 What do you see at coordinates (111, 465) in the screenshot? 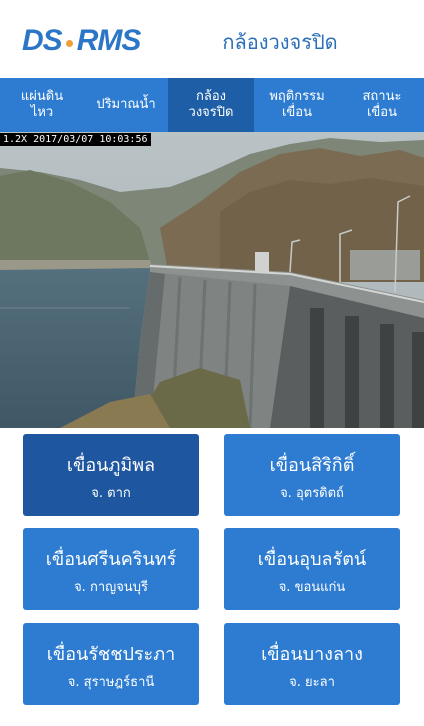
I see `dam-name: เขื่อนภูมิพล` at bounding box center [111, 465].